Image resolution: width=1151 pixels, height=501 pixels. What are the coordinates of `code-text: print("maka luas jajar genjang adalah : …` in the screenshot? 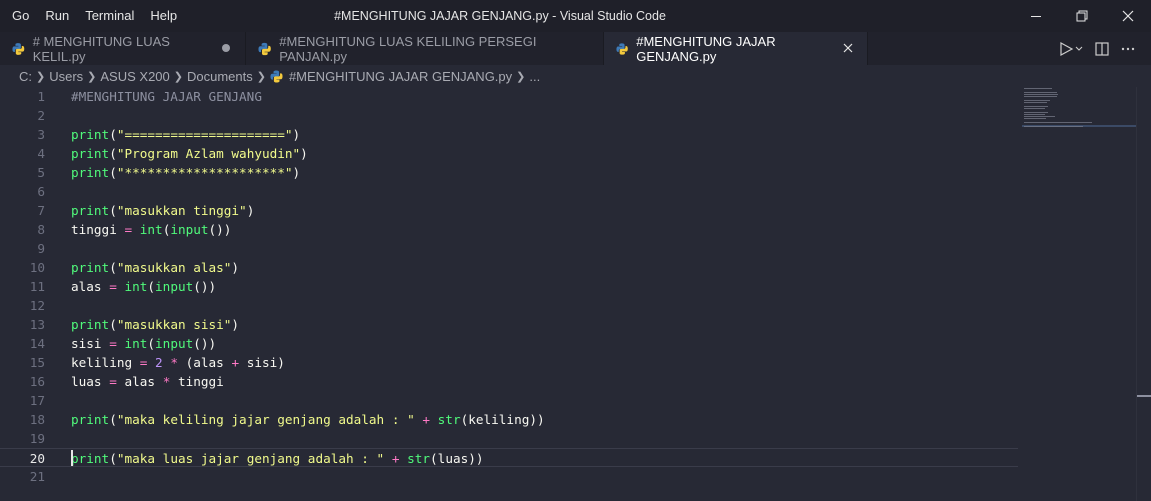 It's located at (277, 458).